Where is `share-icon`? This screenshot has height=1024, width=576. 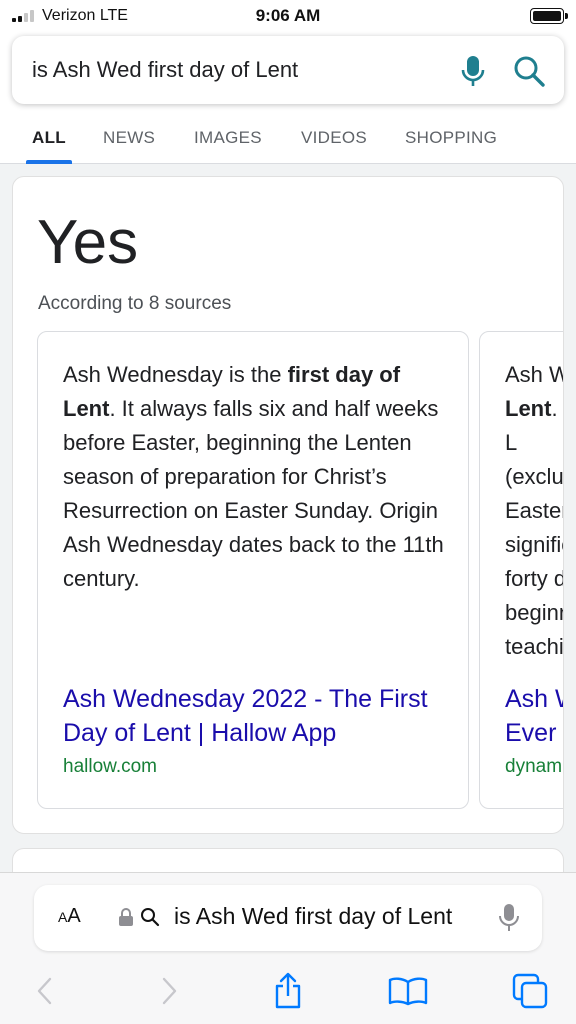
share-icon is located at coordinates (288, 990).